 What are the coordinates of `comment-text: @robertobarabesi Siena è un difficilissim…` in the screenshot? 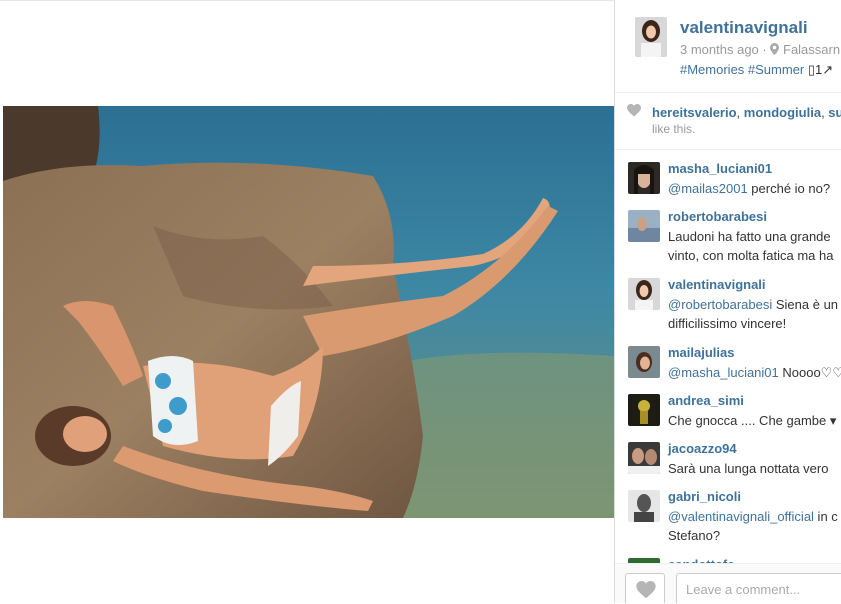 It's located at (753, 314).